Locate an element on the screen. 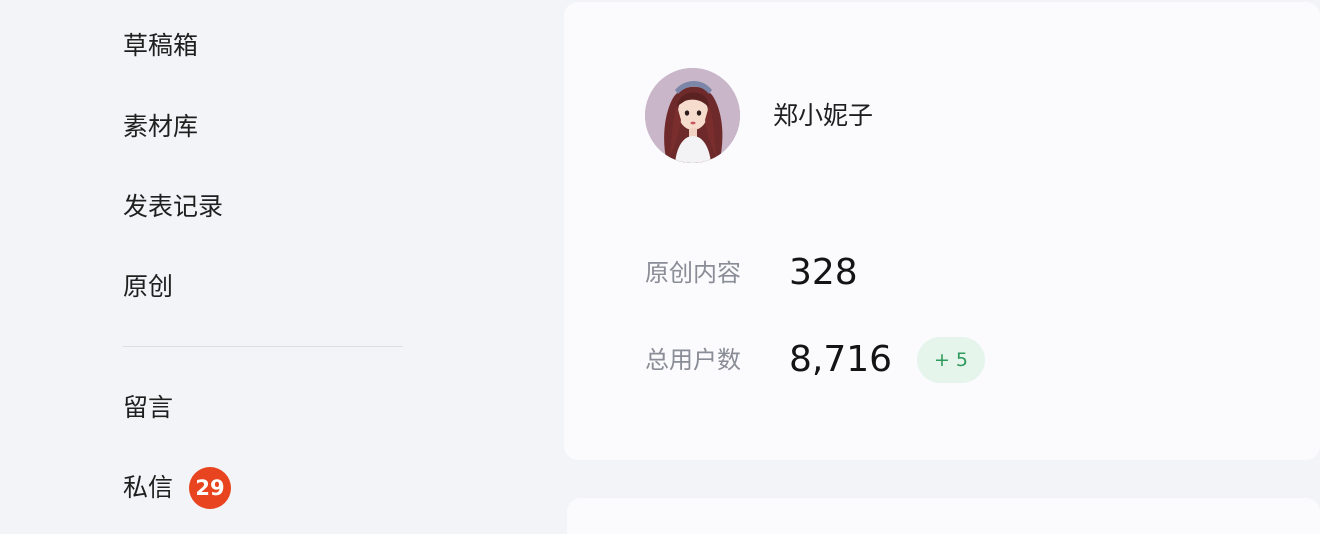  original-content-label: 原创内容 is located at coordinates (693, 273).